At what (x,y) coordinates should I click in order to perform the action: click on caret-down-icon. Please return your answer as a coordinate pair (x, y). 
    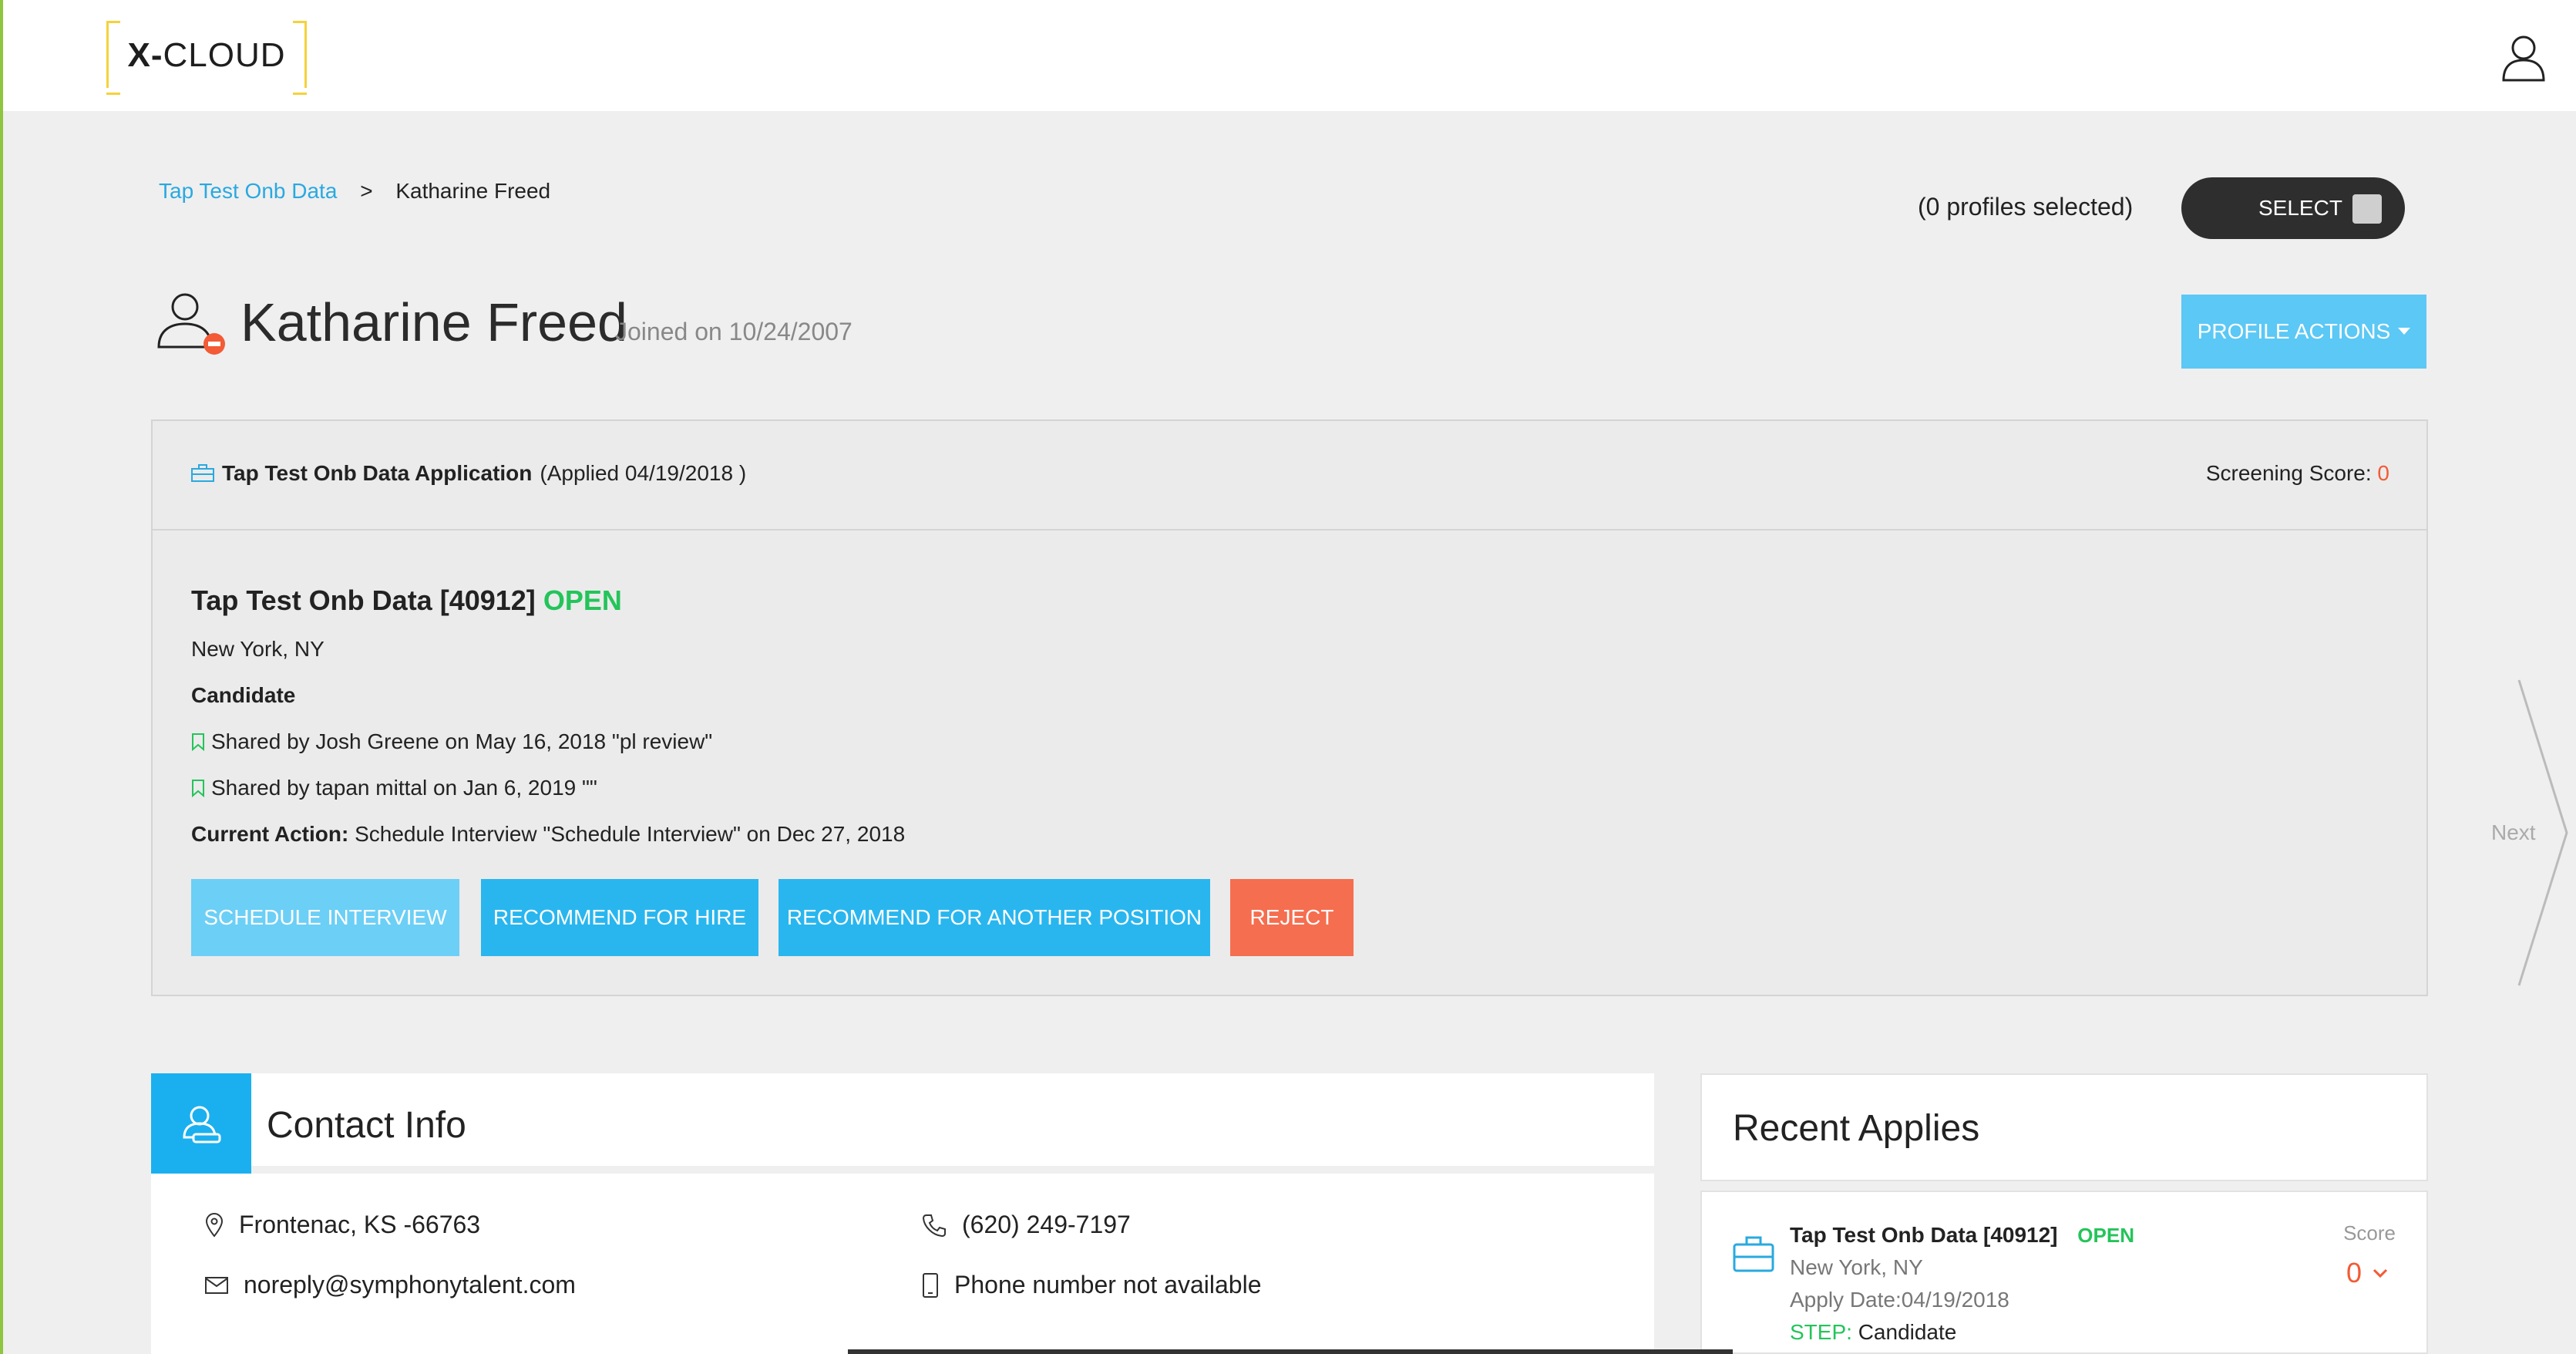
    Looking at the image, I should click on (2404, 331).